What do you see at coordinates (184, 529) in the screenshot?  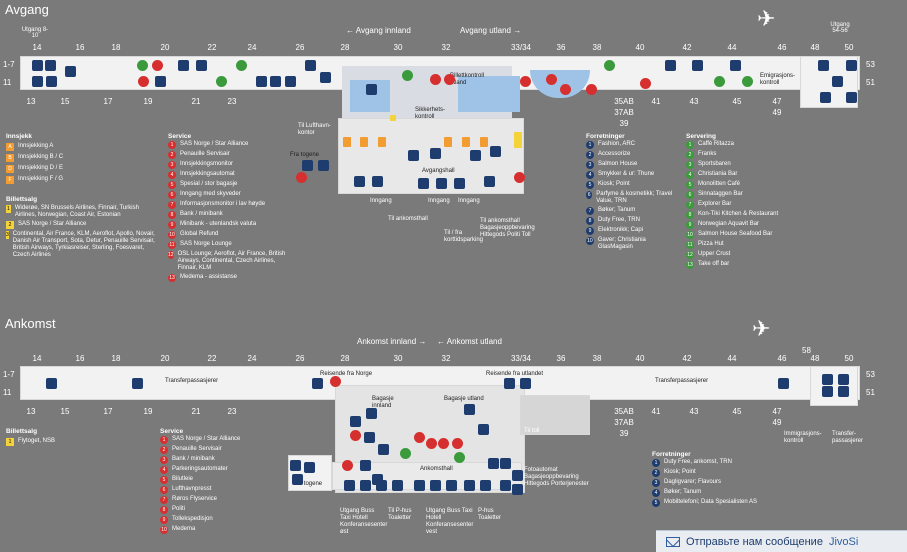 I see `legend-text: Medema` at bounding box center [184, 529].